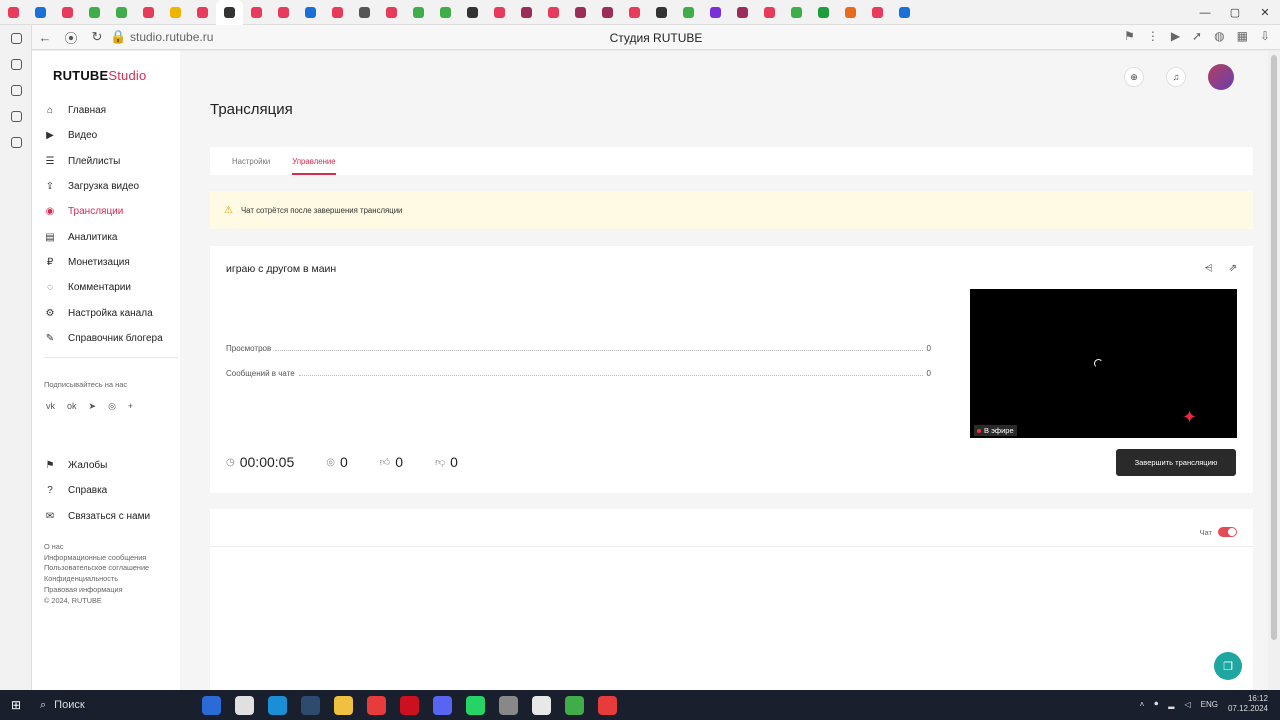  I want to click on menu-item-help: ? Справка, so click(97, 490).